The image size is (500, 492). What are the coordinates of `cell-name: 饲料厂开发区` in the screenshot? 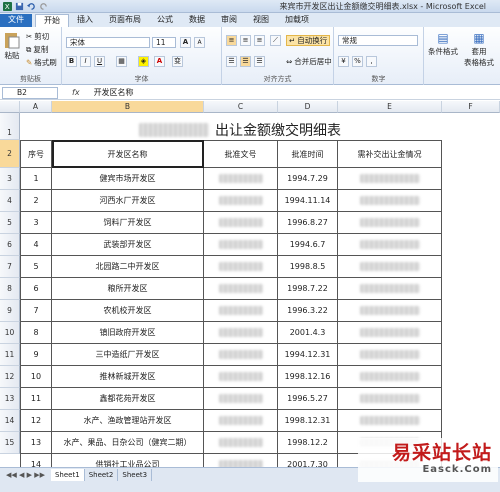 It's located at (128, 223).